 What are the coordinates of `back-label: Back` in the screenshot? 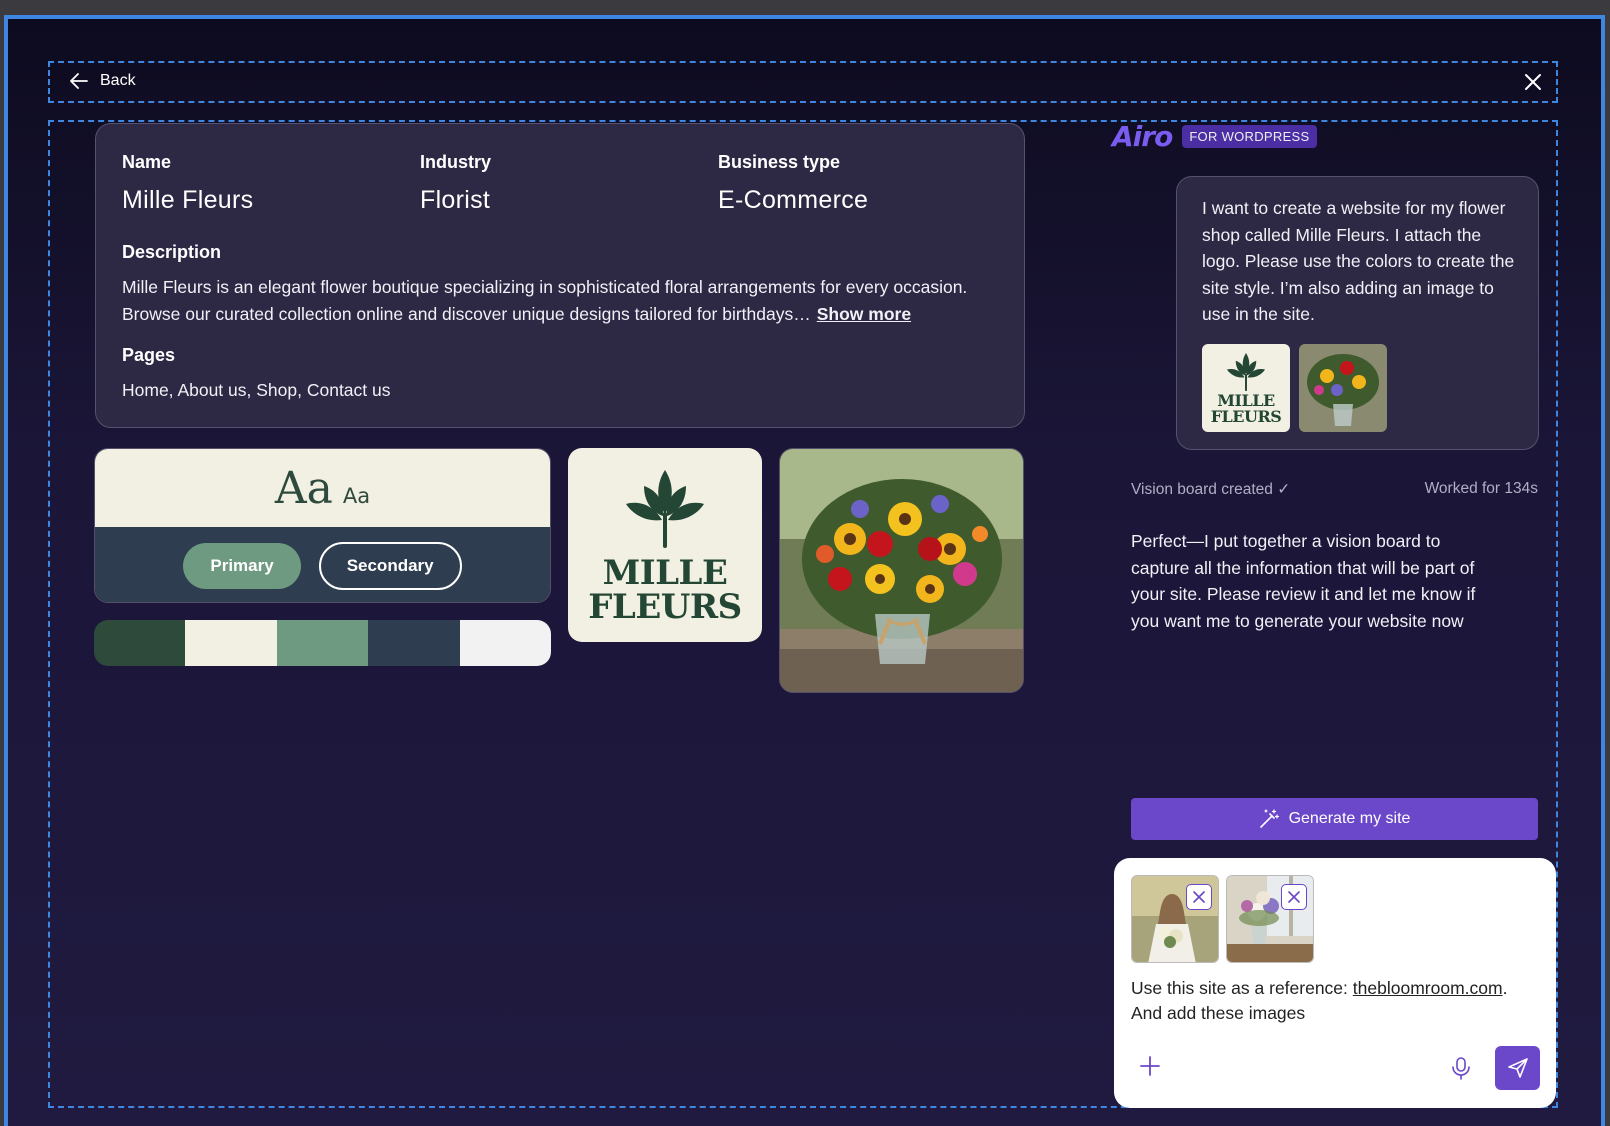 It's located at (118, 80).